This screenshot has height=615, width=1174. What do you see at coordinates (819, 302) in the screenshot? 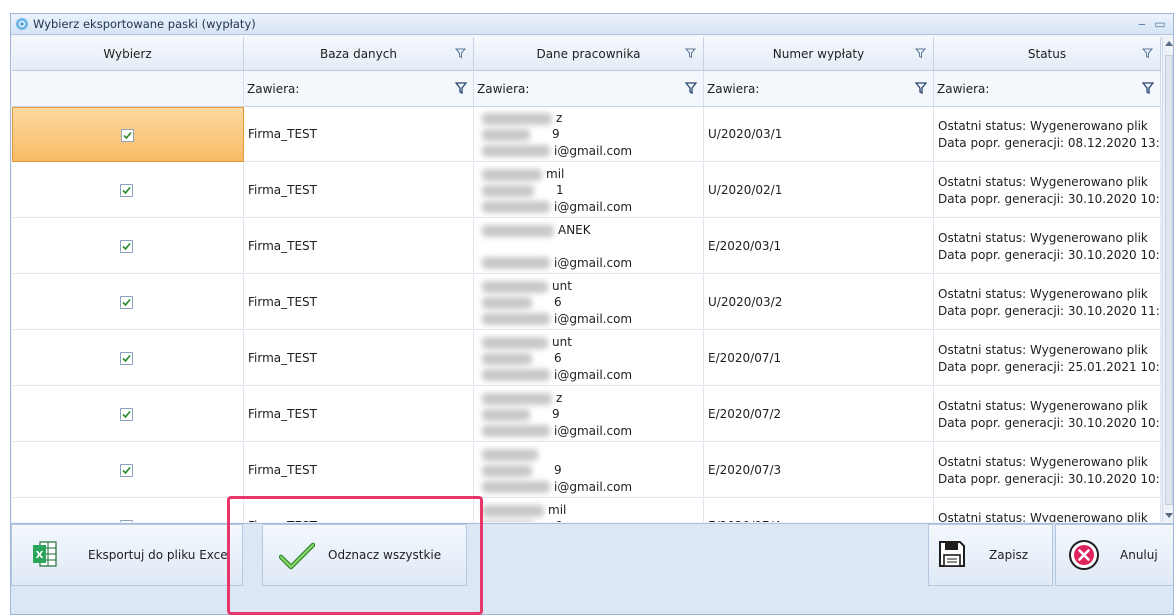
I see `payout-number-cell: U/2020/03/2` at bounding box center [819, 302].